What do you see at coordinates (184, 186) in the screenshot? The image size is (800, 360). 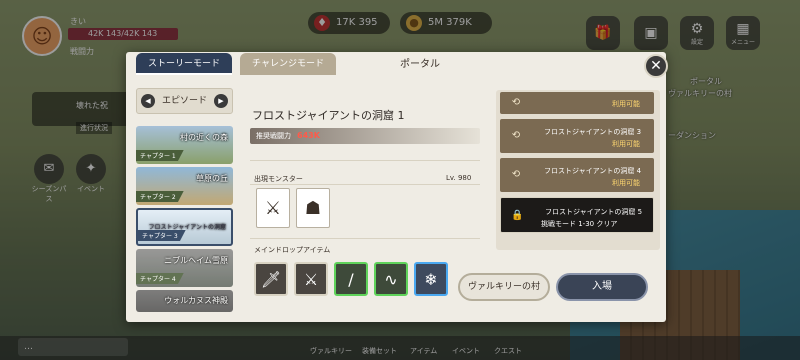 I see `chapter-2: 草原の丘 チャプター 2` at bounding box center [184, 186].